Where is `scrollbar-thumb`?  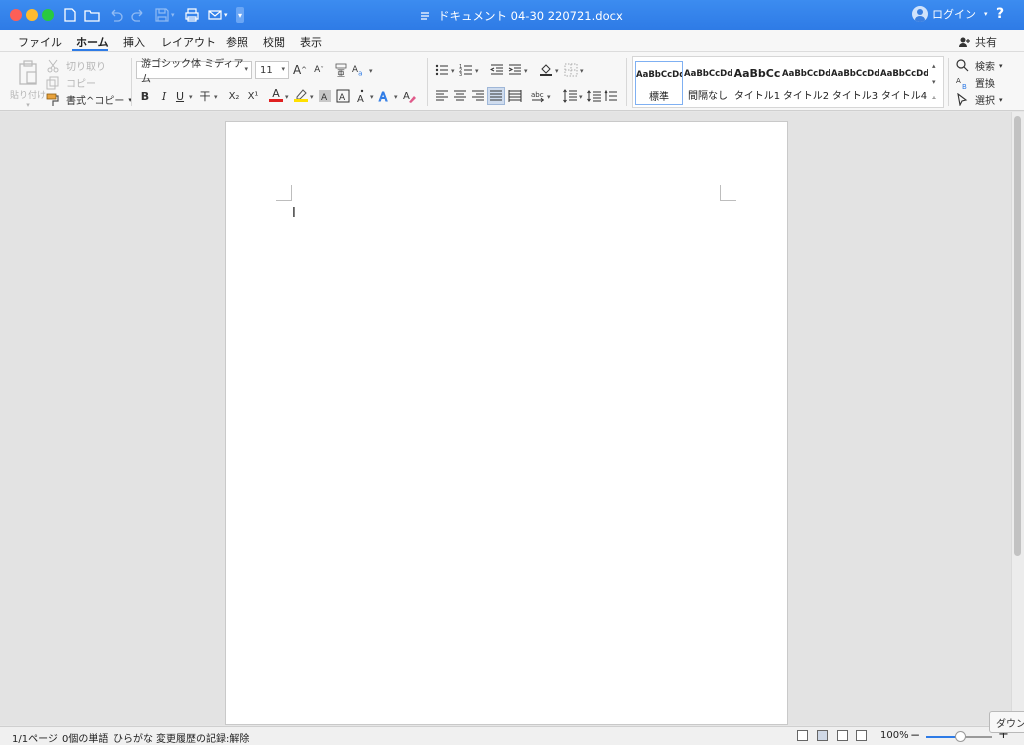
scrollbar-thumb is located at coordinates (1017, 336).